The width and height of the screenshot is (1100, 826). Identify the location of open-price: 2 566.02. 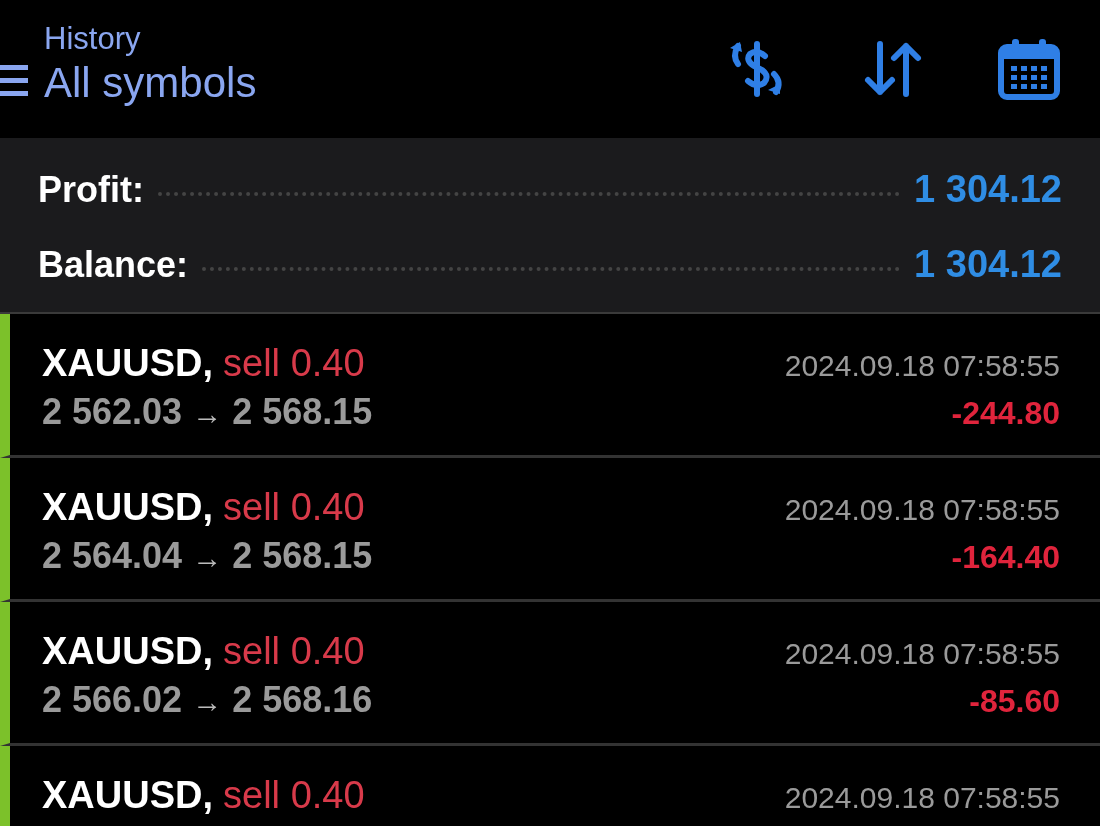
(112, 700).